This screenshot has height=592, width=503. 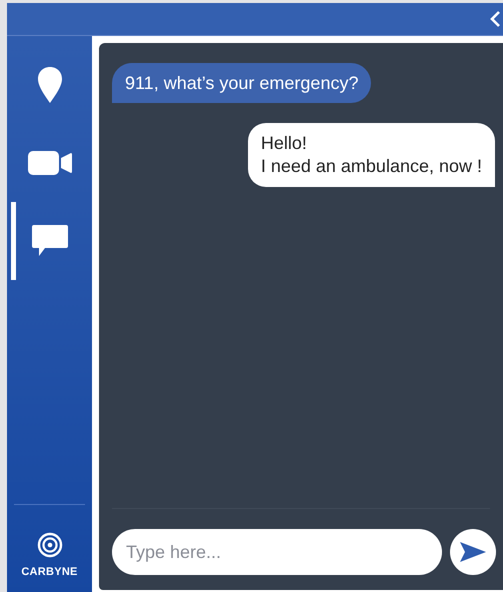 What do you see at coordinates (496, 19) in the screenshot?
I see `collapse-icon` at bounding box center [496, 19].